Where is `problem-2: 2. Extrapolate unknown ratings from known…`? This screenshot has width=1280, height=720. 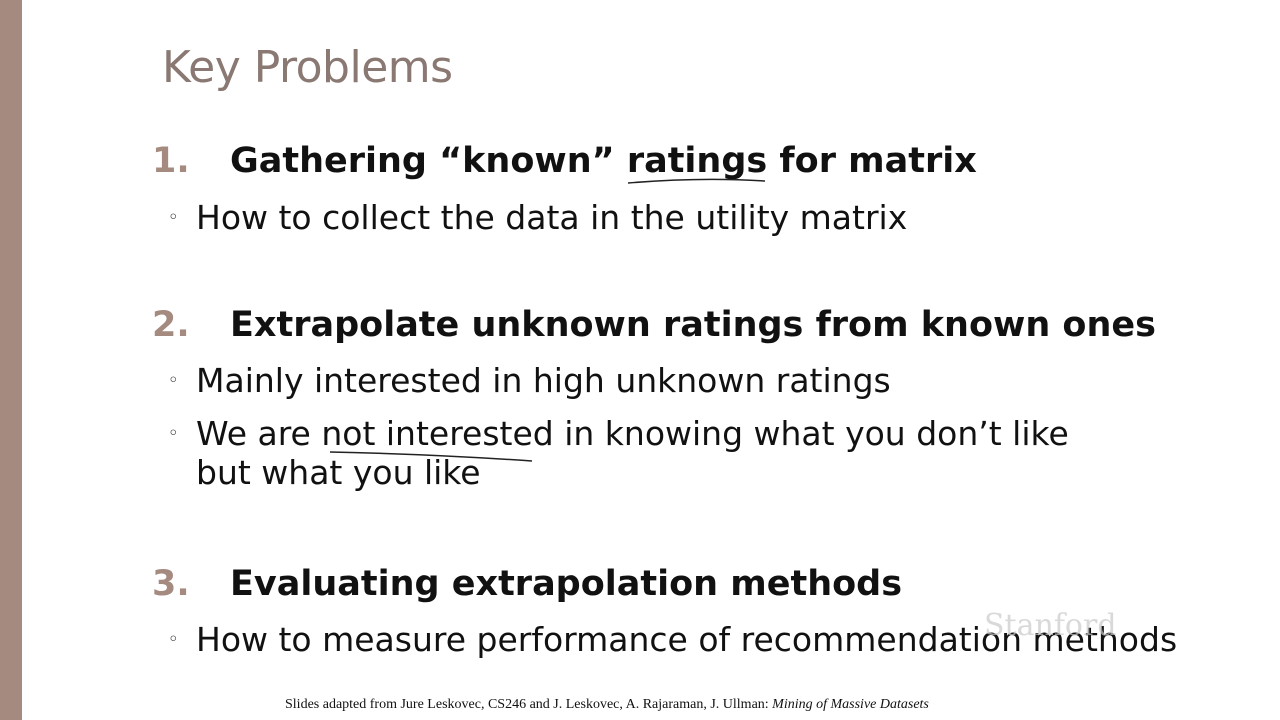
problem-2: 2. Extrapolate unknown ratings from known… is located at coordinates (654, 325).